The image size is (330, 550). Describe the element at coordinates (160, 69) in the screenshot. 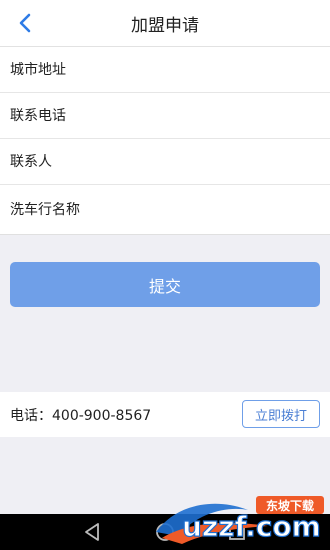

I see `city-address-input` at that location.